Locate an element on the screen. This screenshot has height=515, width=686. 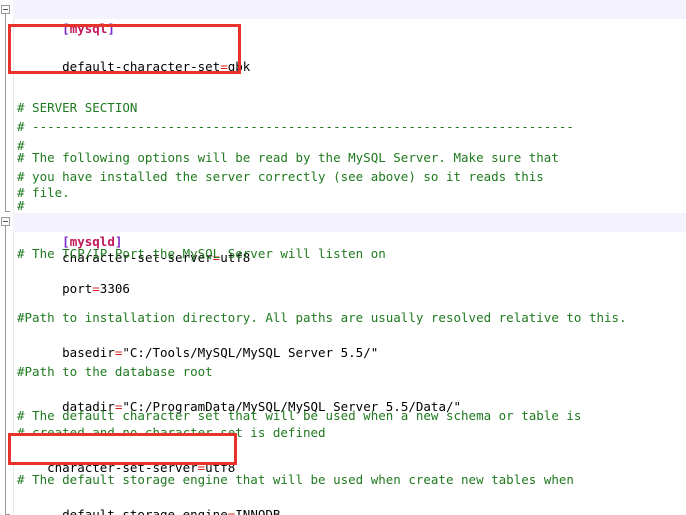
fold-toggle-mysql is located at coordinates (5, 9).